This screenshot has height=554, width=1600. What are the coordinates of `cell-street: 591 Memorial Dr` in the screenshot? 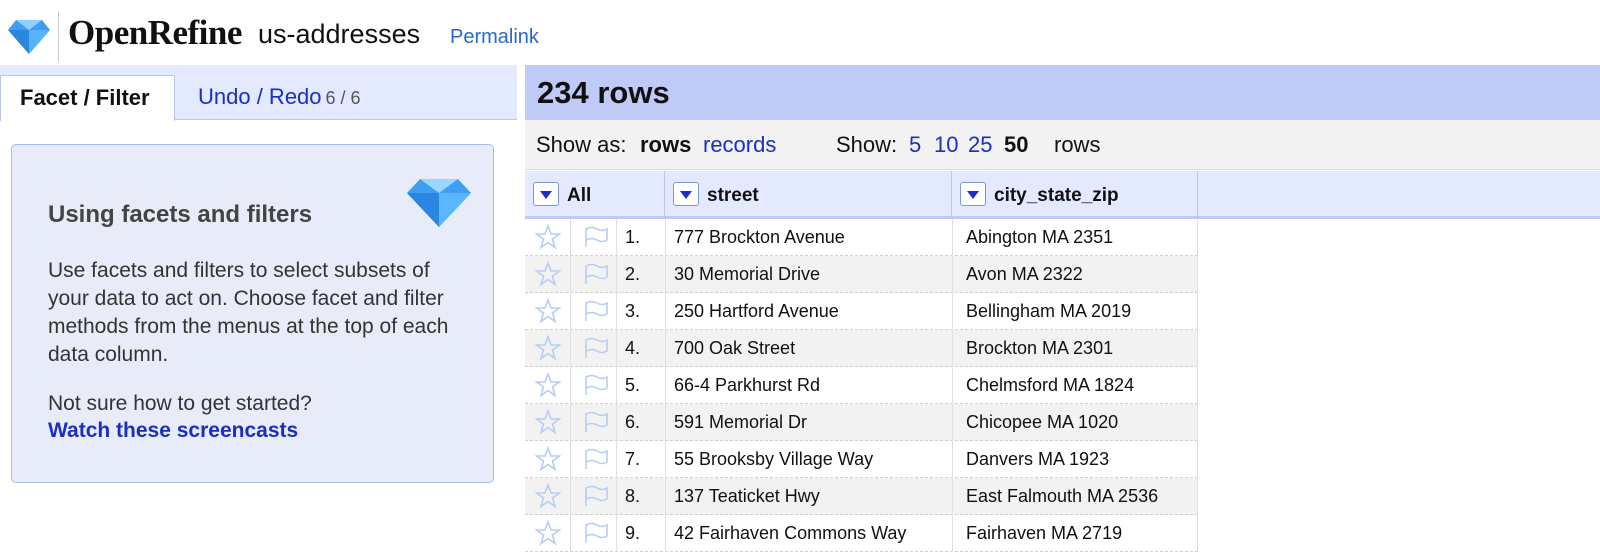 It's located at (740, 422).